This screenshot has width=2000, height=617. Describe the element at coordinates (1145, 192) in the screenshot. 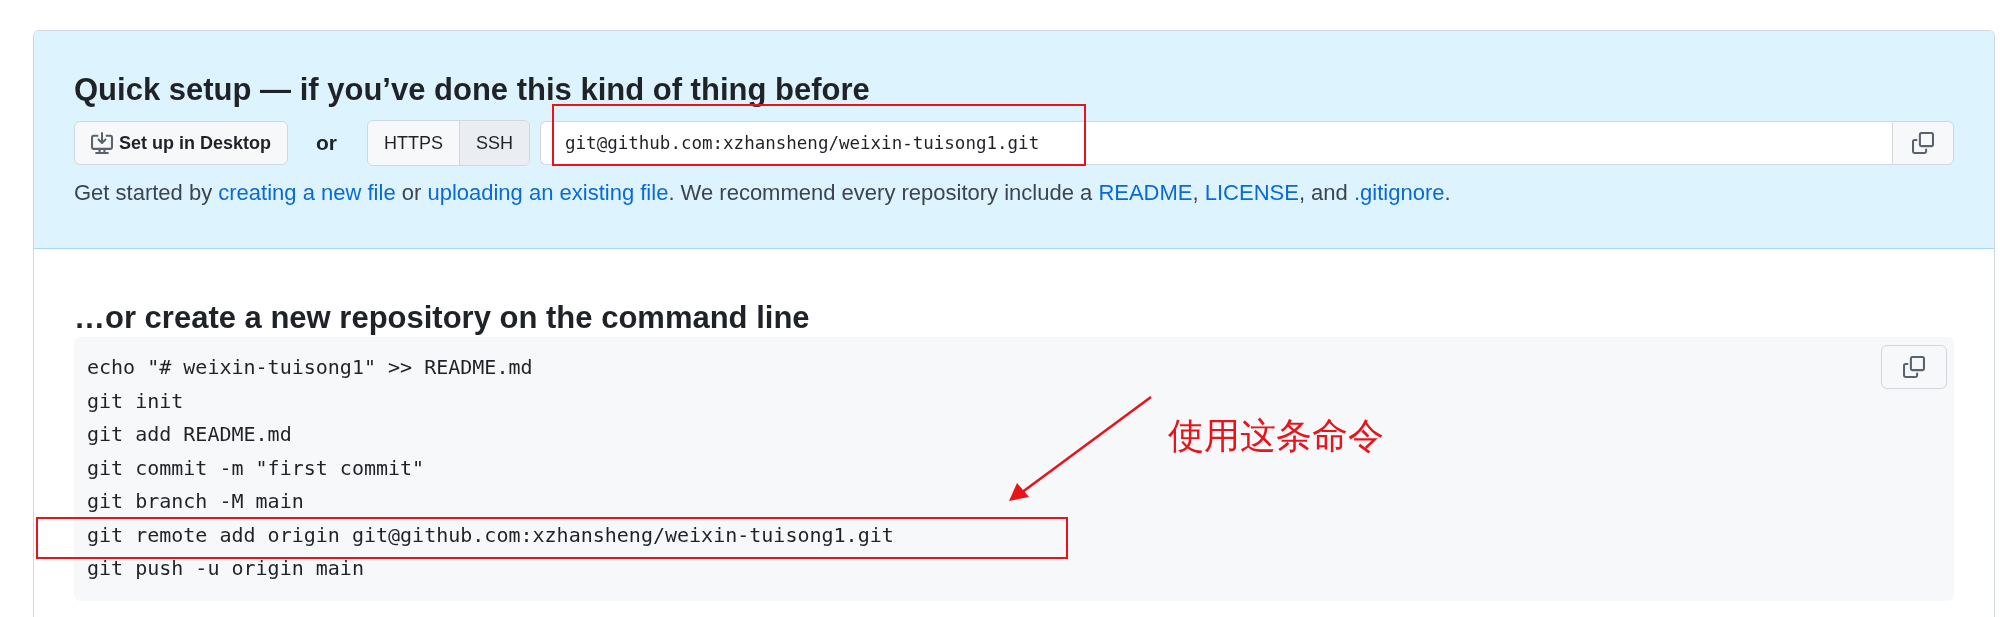

I see `help-link: README` at that location.